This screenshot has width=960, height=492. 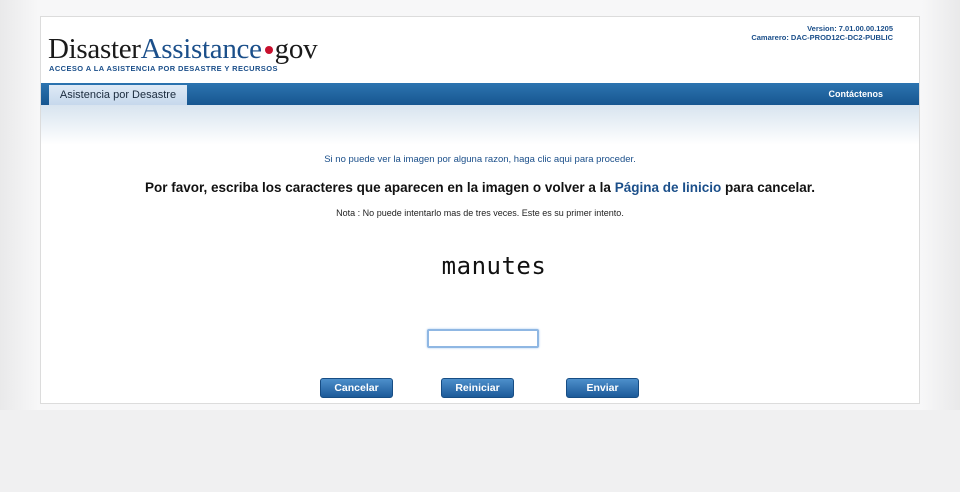 What do you see at coordinates (201, 49) in the screenshot?
I see `logo-word-assistance: Assistance` at bounding box center [201, 49].